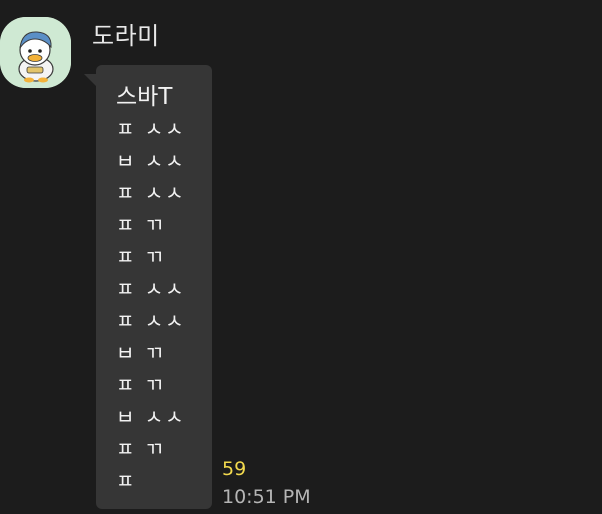 This screenshot has width=602, height=514. What do you see at coordinates (126, 36) in the screenshot?
I see `sender-name: 도라미` at bounding box center [126, 36].